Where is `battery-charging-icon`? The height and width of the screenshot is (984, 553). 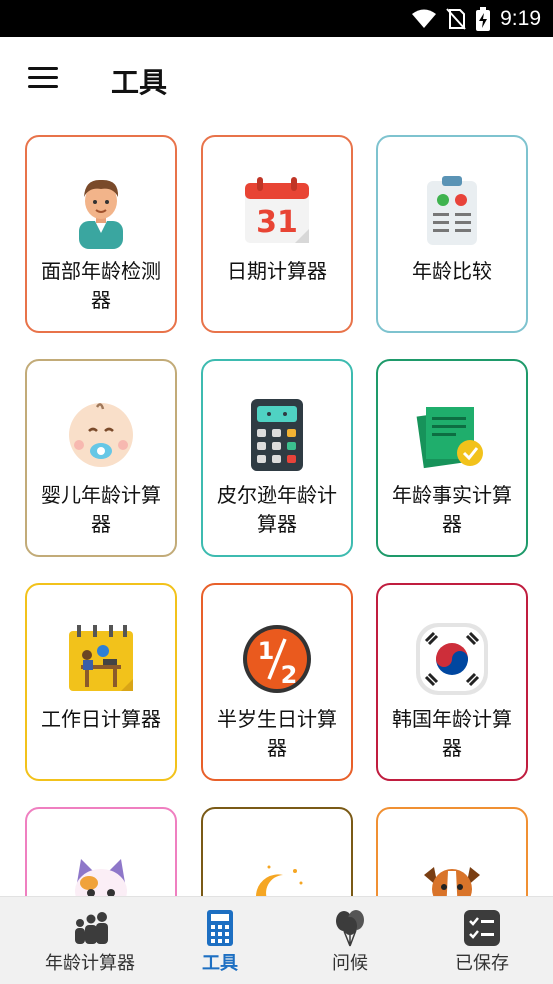
battery-charging-icon is located at coordinates (483, 18).